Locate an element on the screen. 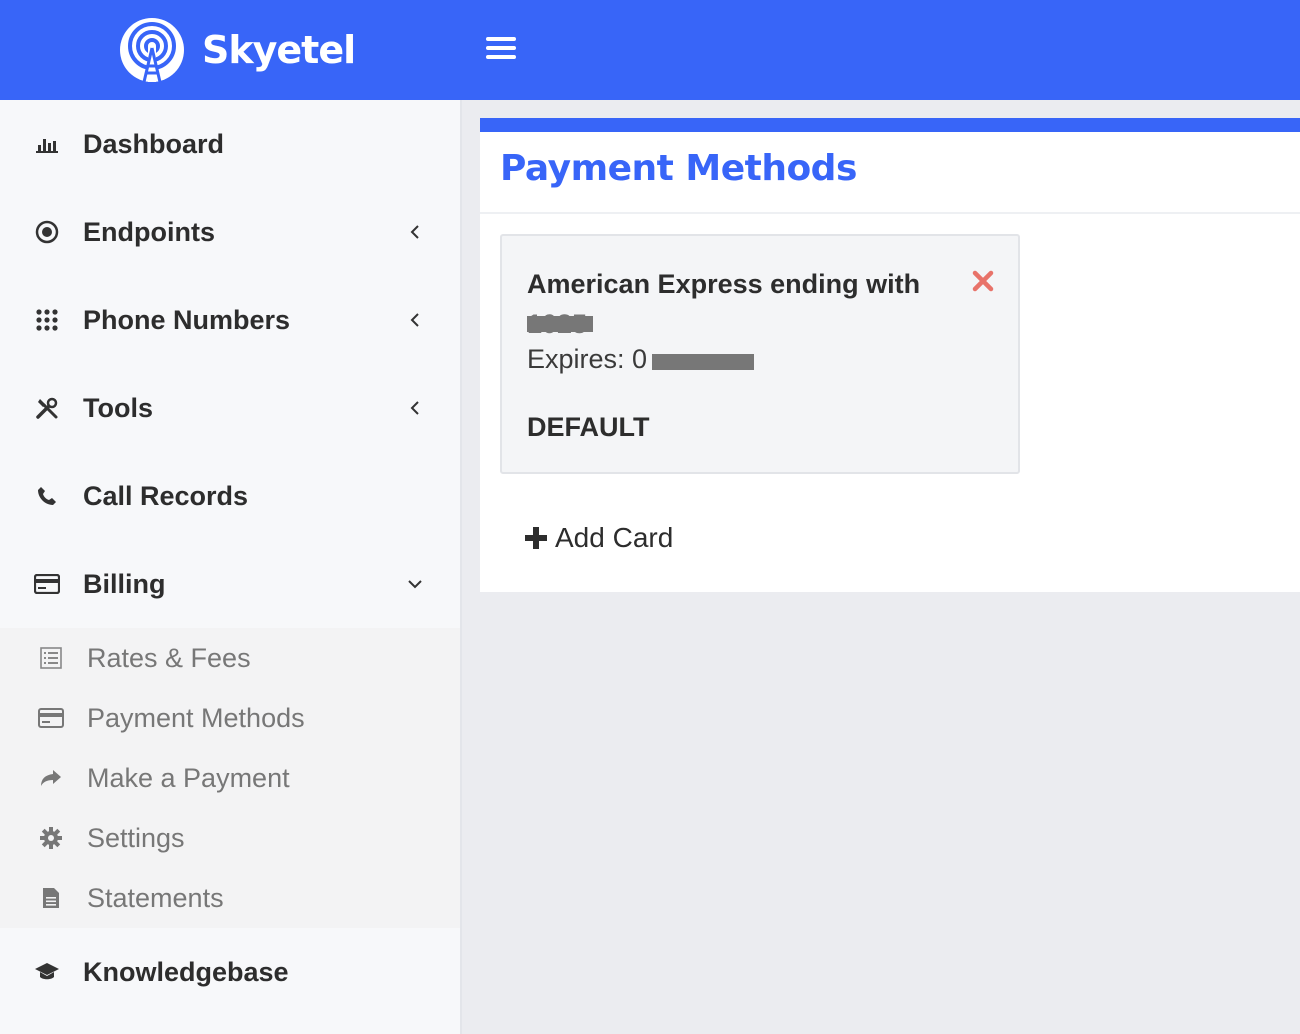 This screenshot has height=1034, width=1300. tools-icon is located at coordinates (47, 408).